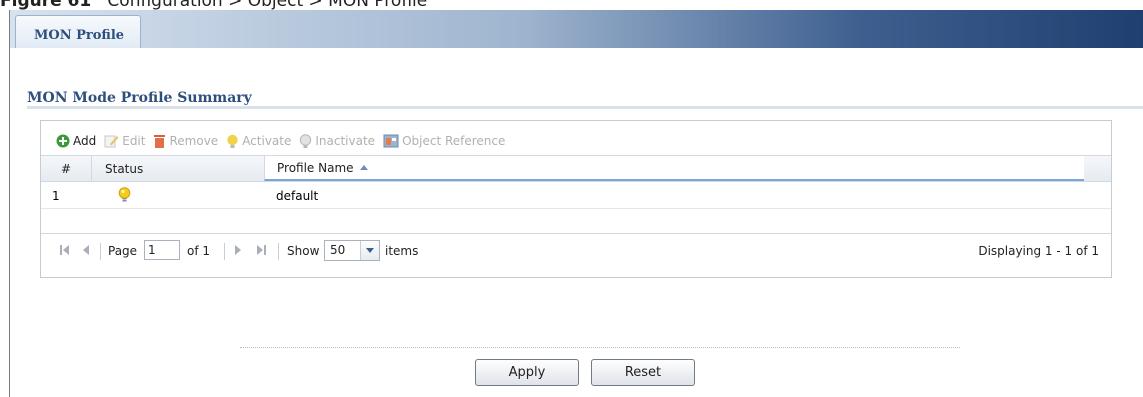  What do you see at coordinates (111, 141) in the screenshot?
I see `edit-icon` at bounding box center [111, 141].